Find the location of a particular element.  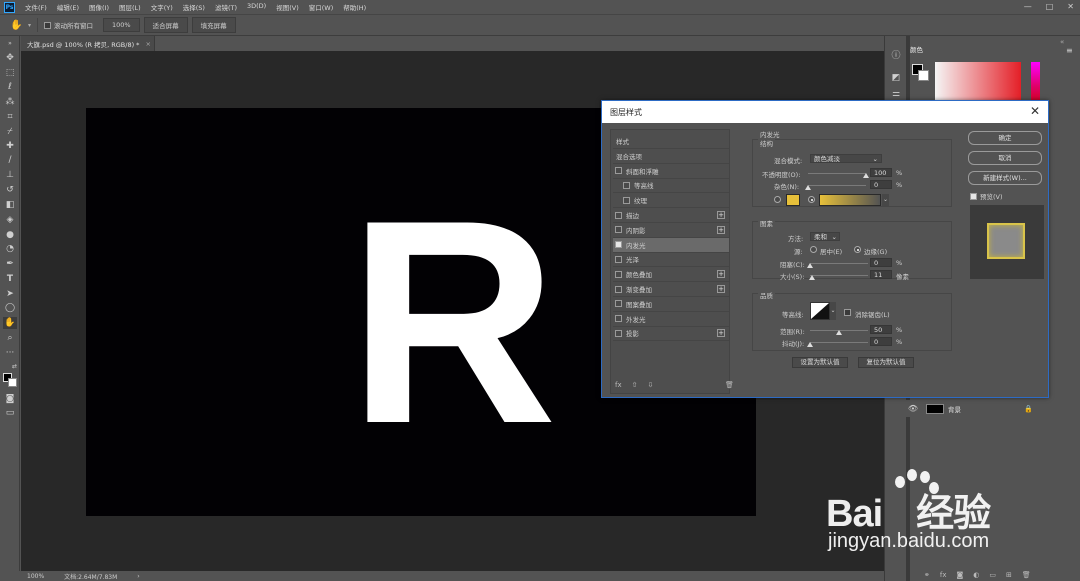

blend-mode-select: 颜色减淡 ⌄ is located at coordinates (846, 158).